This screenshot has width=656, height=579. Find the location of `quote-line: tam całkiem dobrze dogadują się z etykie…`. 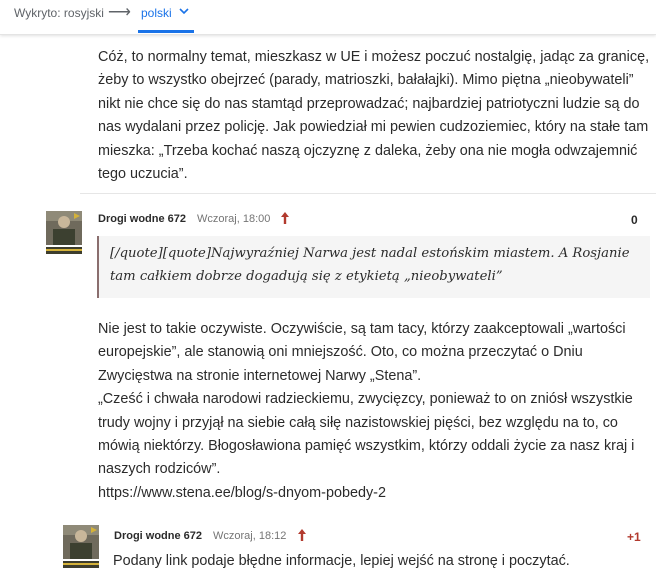

quote-line: tam całkiem dobrze dogadują się z etykie… is located at coordinates (306, 276).